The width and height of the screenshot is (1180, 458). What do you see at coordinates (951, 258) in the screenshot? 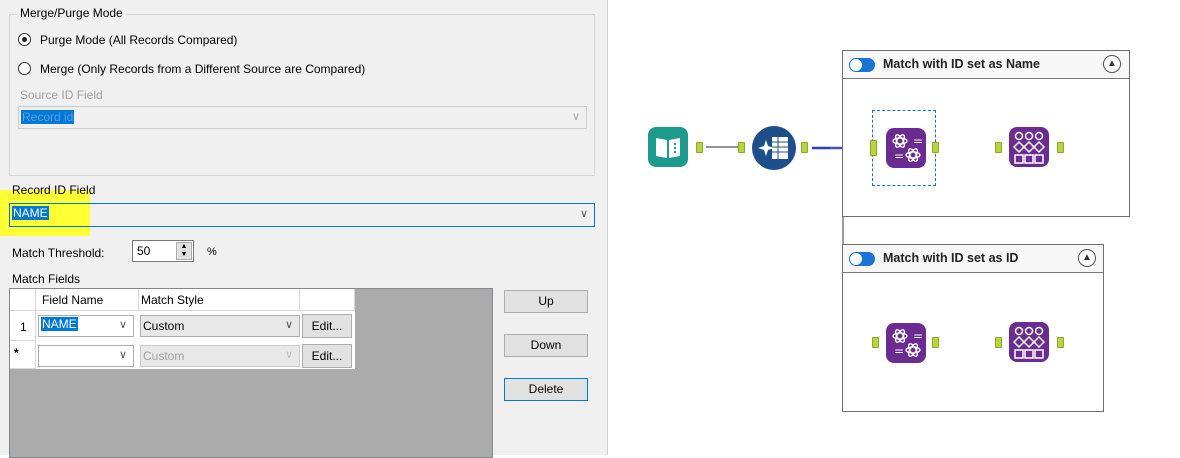
I see `container-title: Match with ID set as ID` at bounding box center [951, 258].